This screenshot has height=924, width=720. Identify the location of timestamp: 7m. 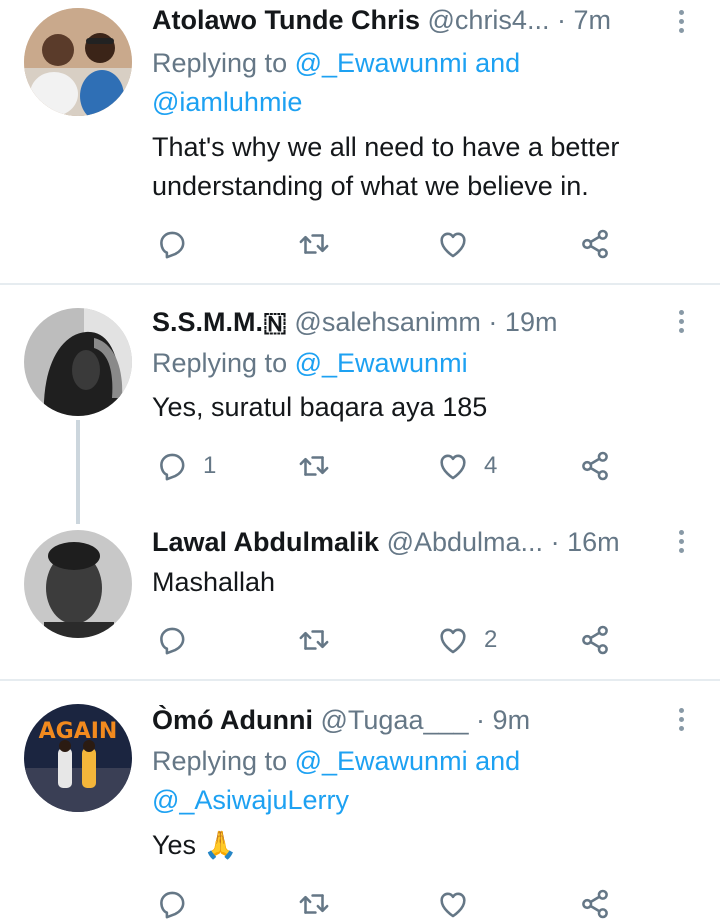
(592, 20).